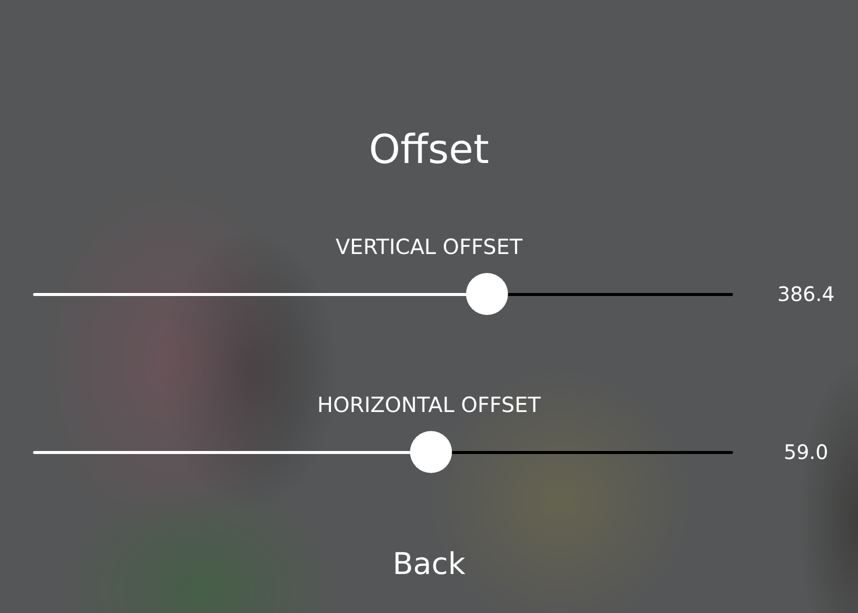  I want to click on back-button: Back, so click(429, 565).